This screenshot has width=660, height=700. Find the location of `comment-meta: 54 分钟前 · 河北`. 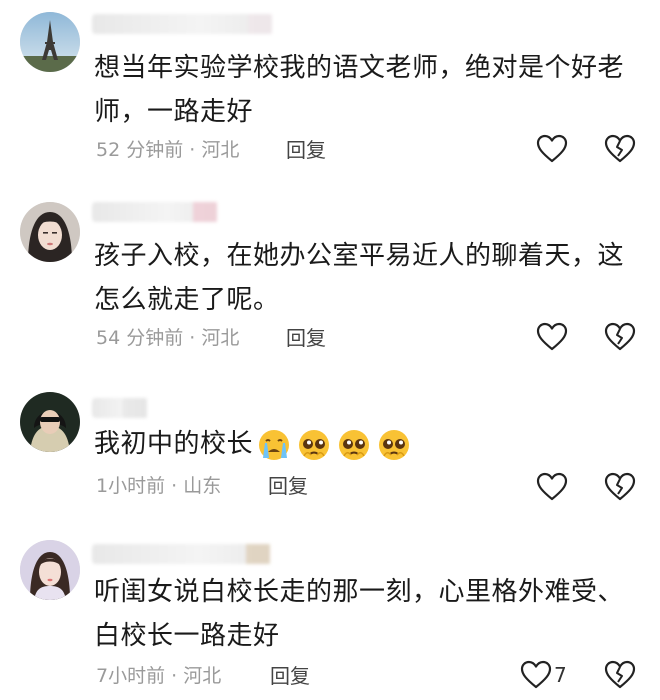

comment-meta: 54 分钟前 · 河北 is located at coordinates (167, 338).